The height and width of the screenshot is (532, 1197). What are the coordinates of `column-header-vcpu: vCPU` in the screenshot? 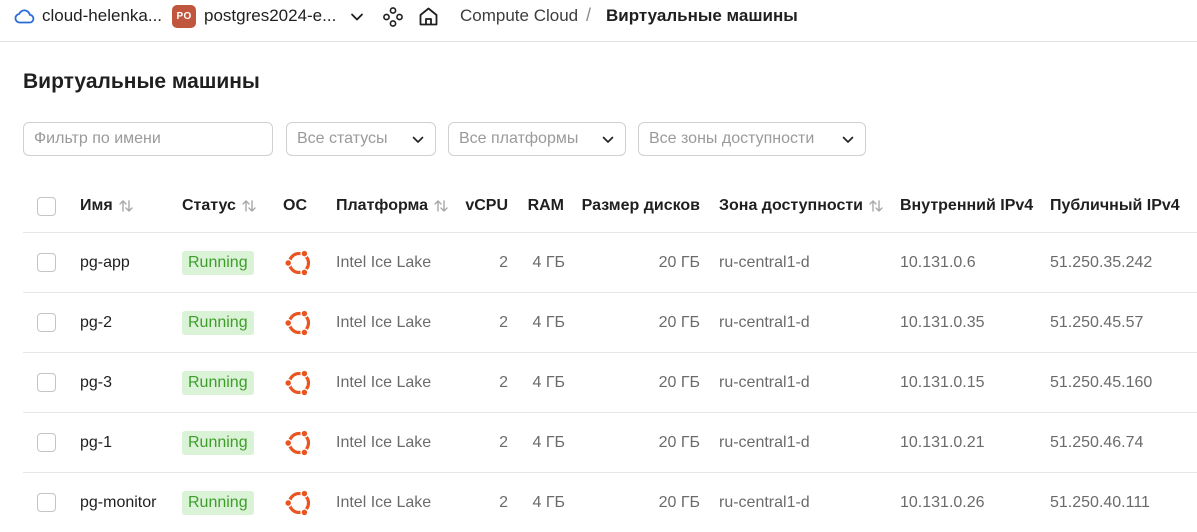 It's located at (486, 206).